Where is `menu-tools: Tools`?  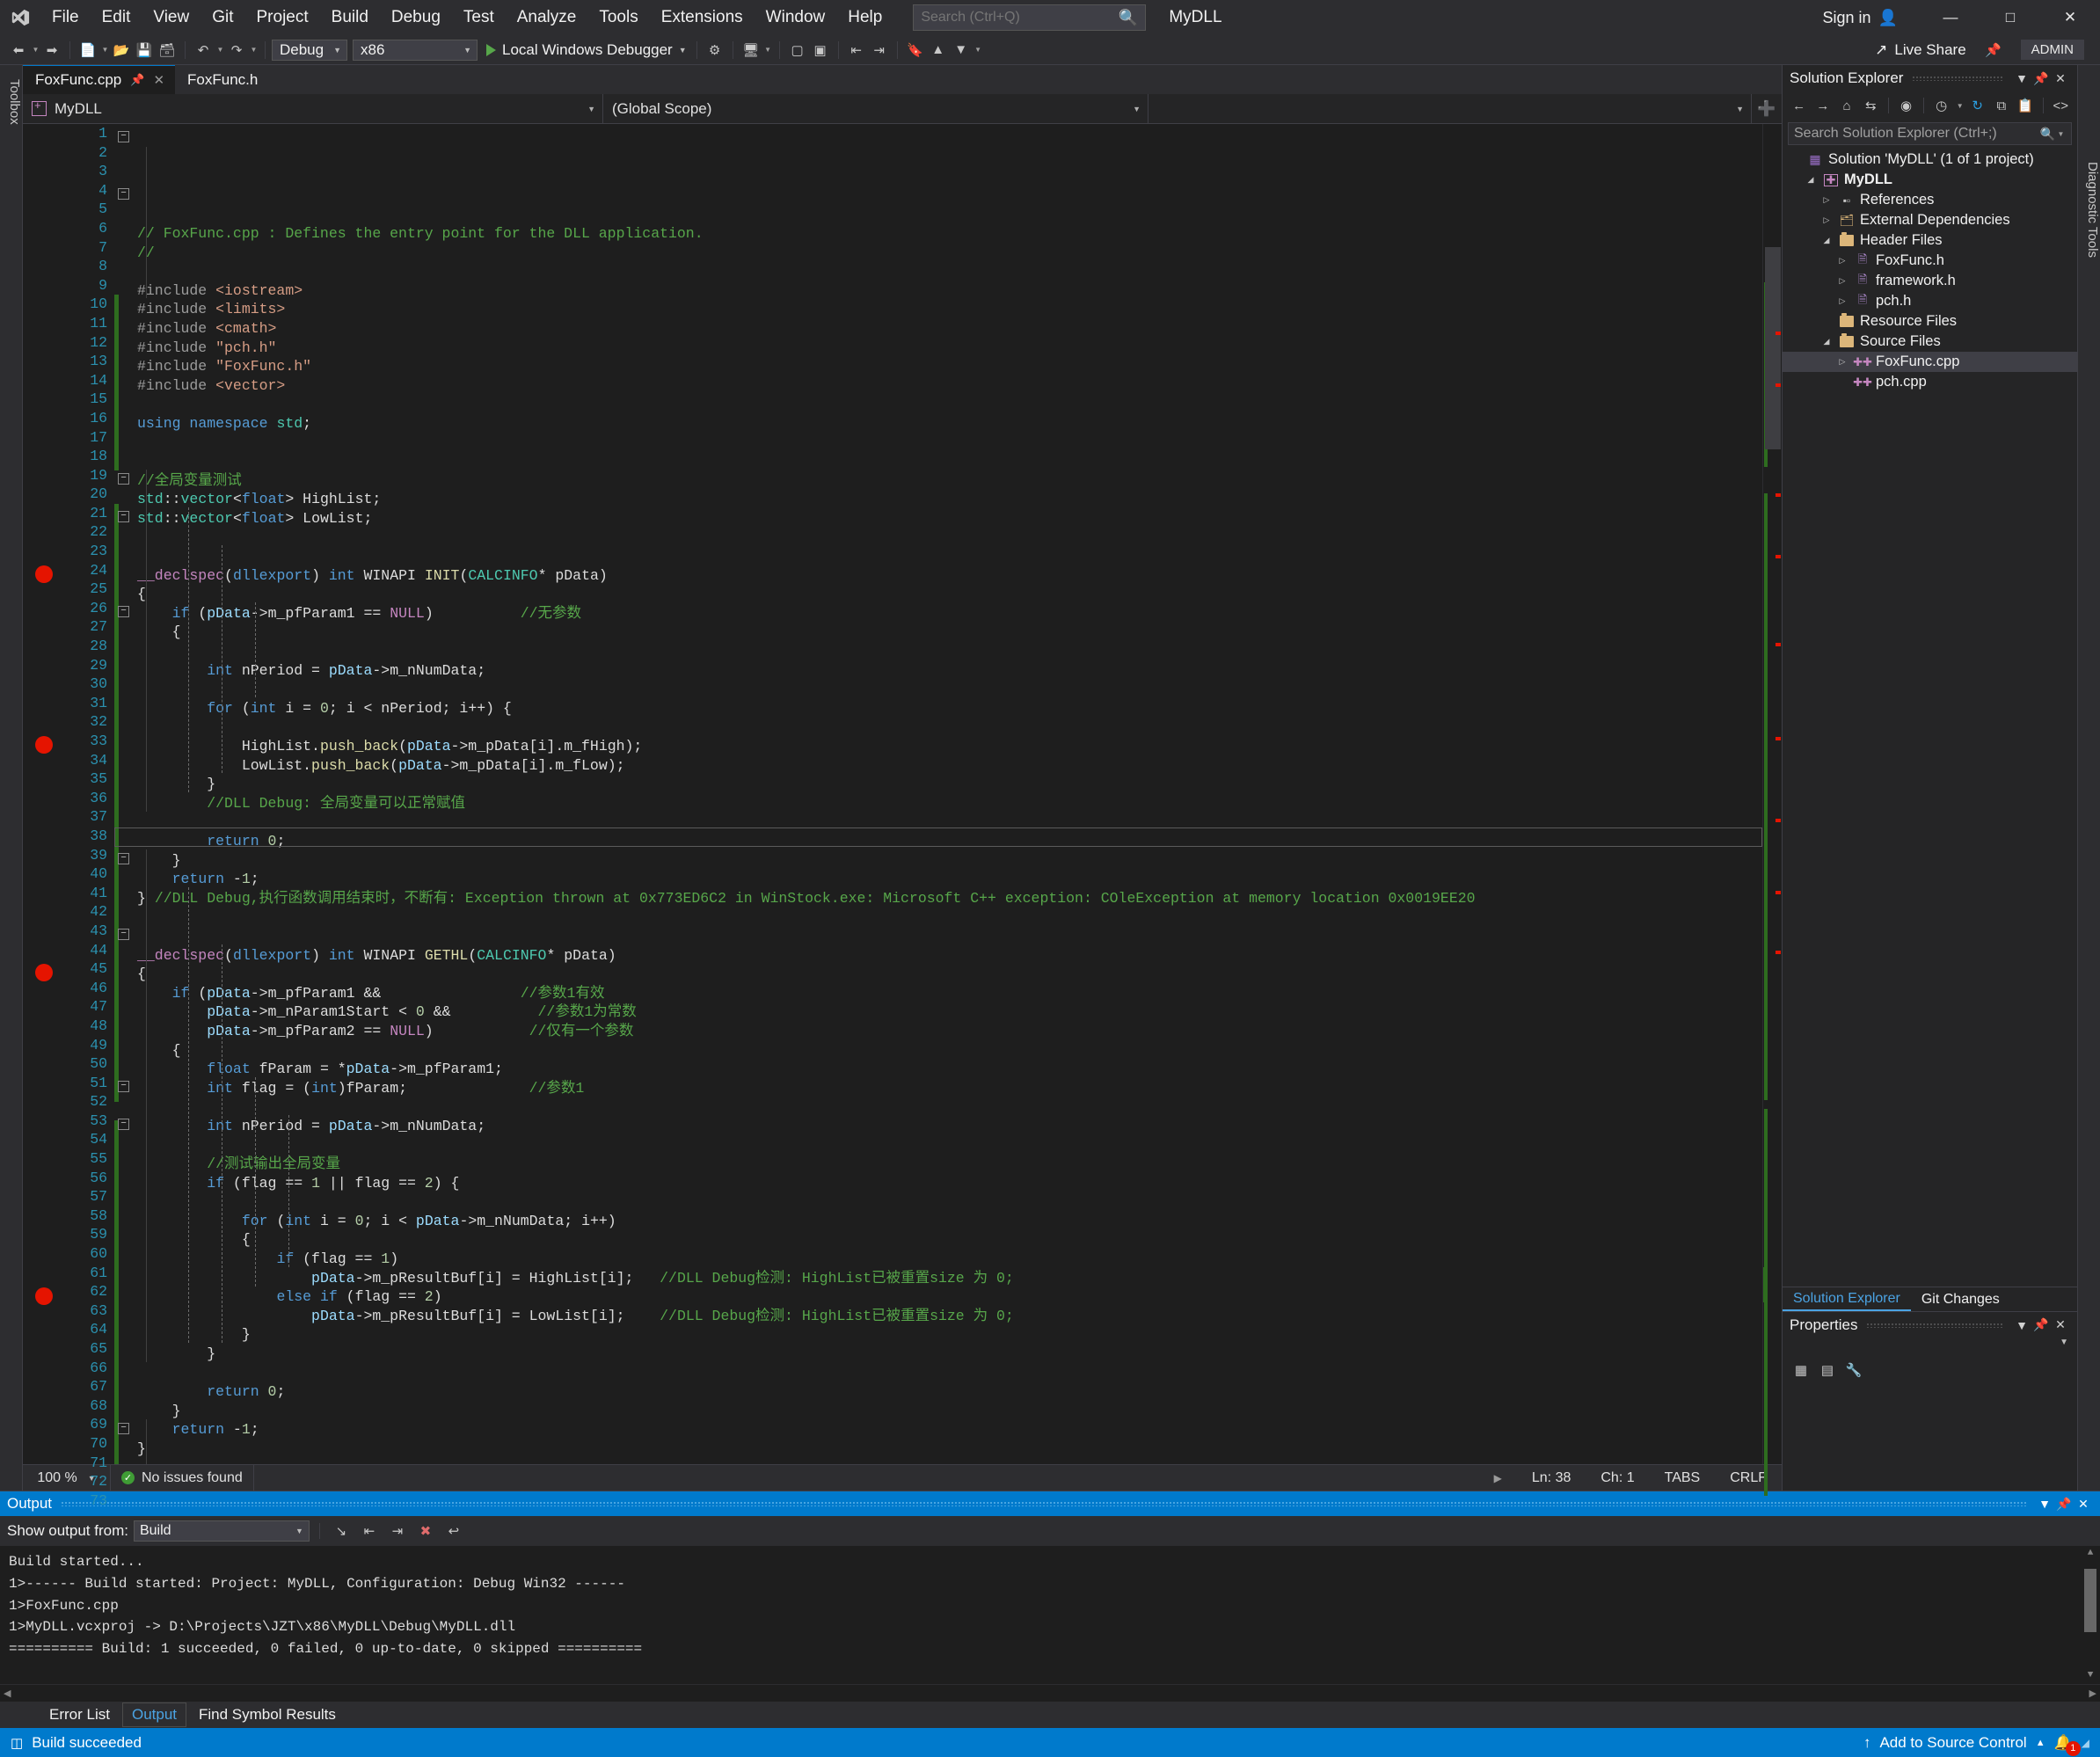
menu-tools: Tools is located at coordinates (618, 18).